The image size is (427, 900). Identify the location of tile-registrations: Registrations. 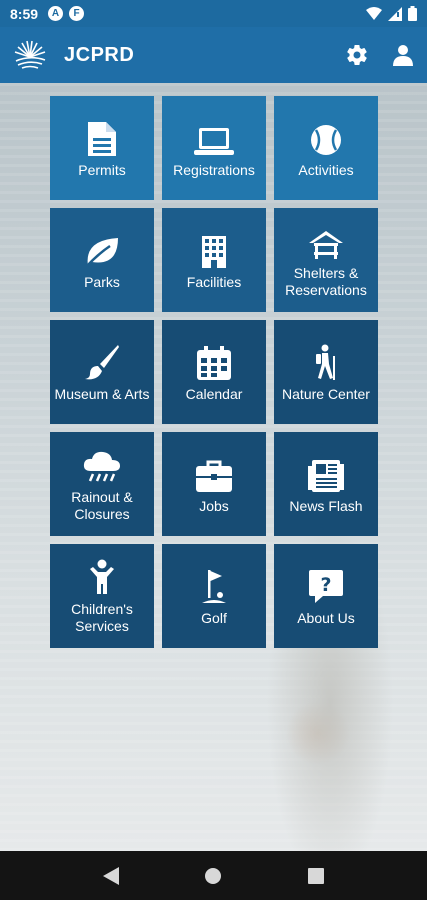
(214, 148).